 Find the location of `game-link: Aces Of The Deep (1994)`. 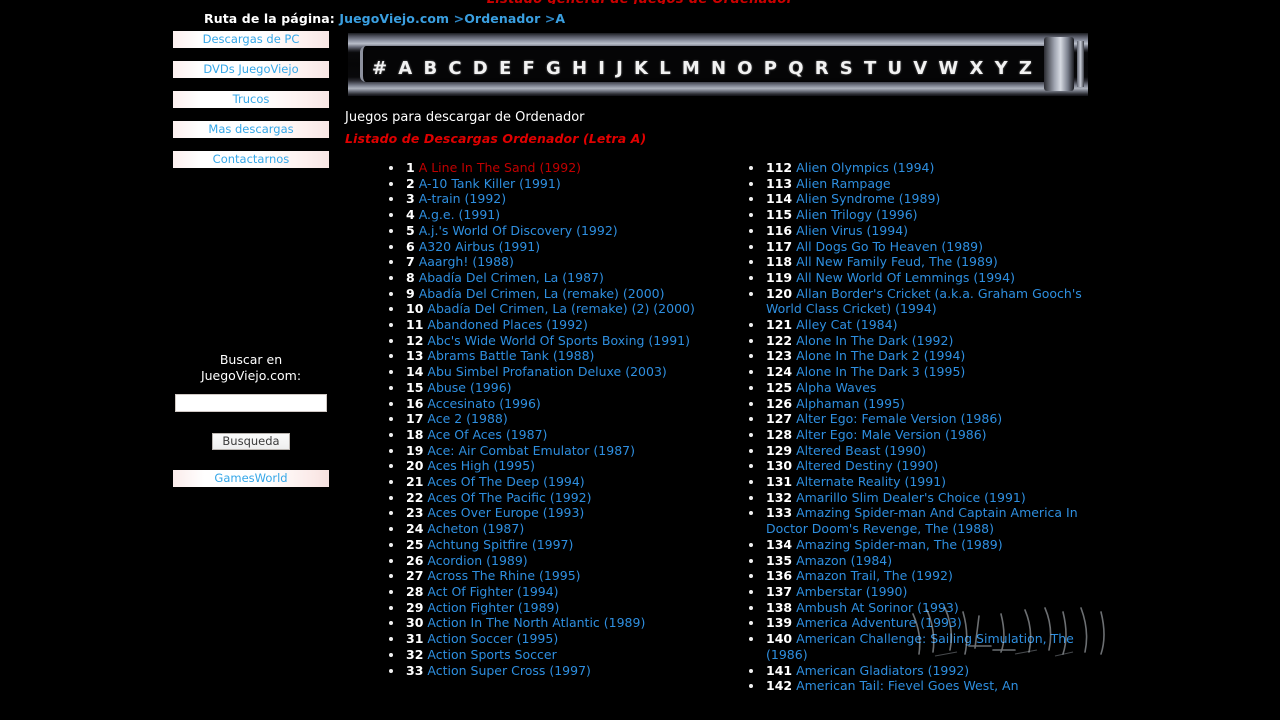

game-link: Aces Of The Deep (1994) is located at coordinates (505, 481).